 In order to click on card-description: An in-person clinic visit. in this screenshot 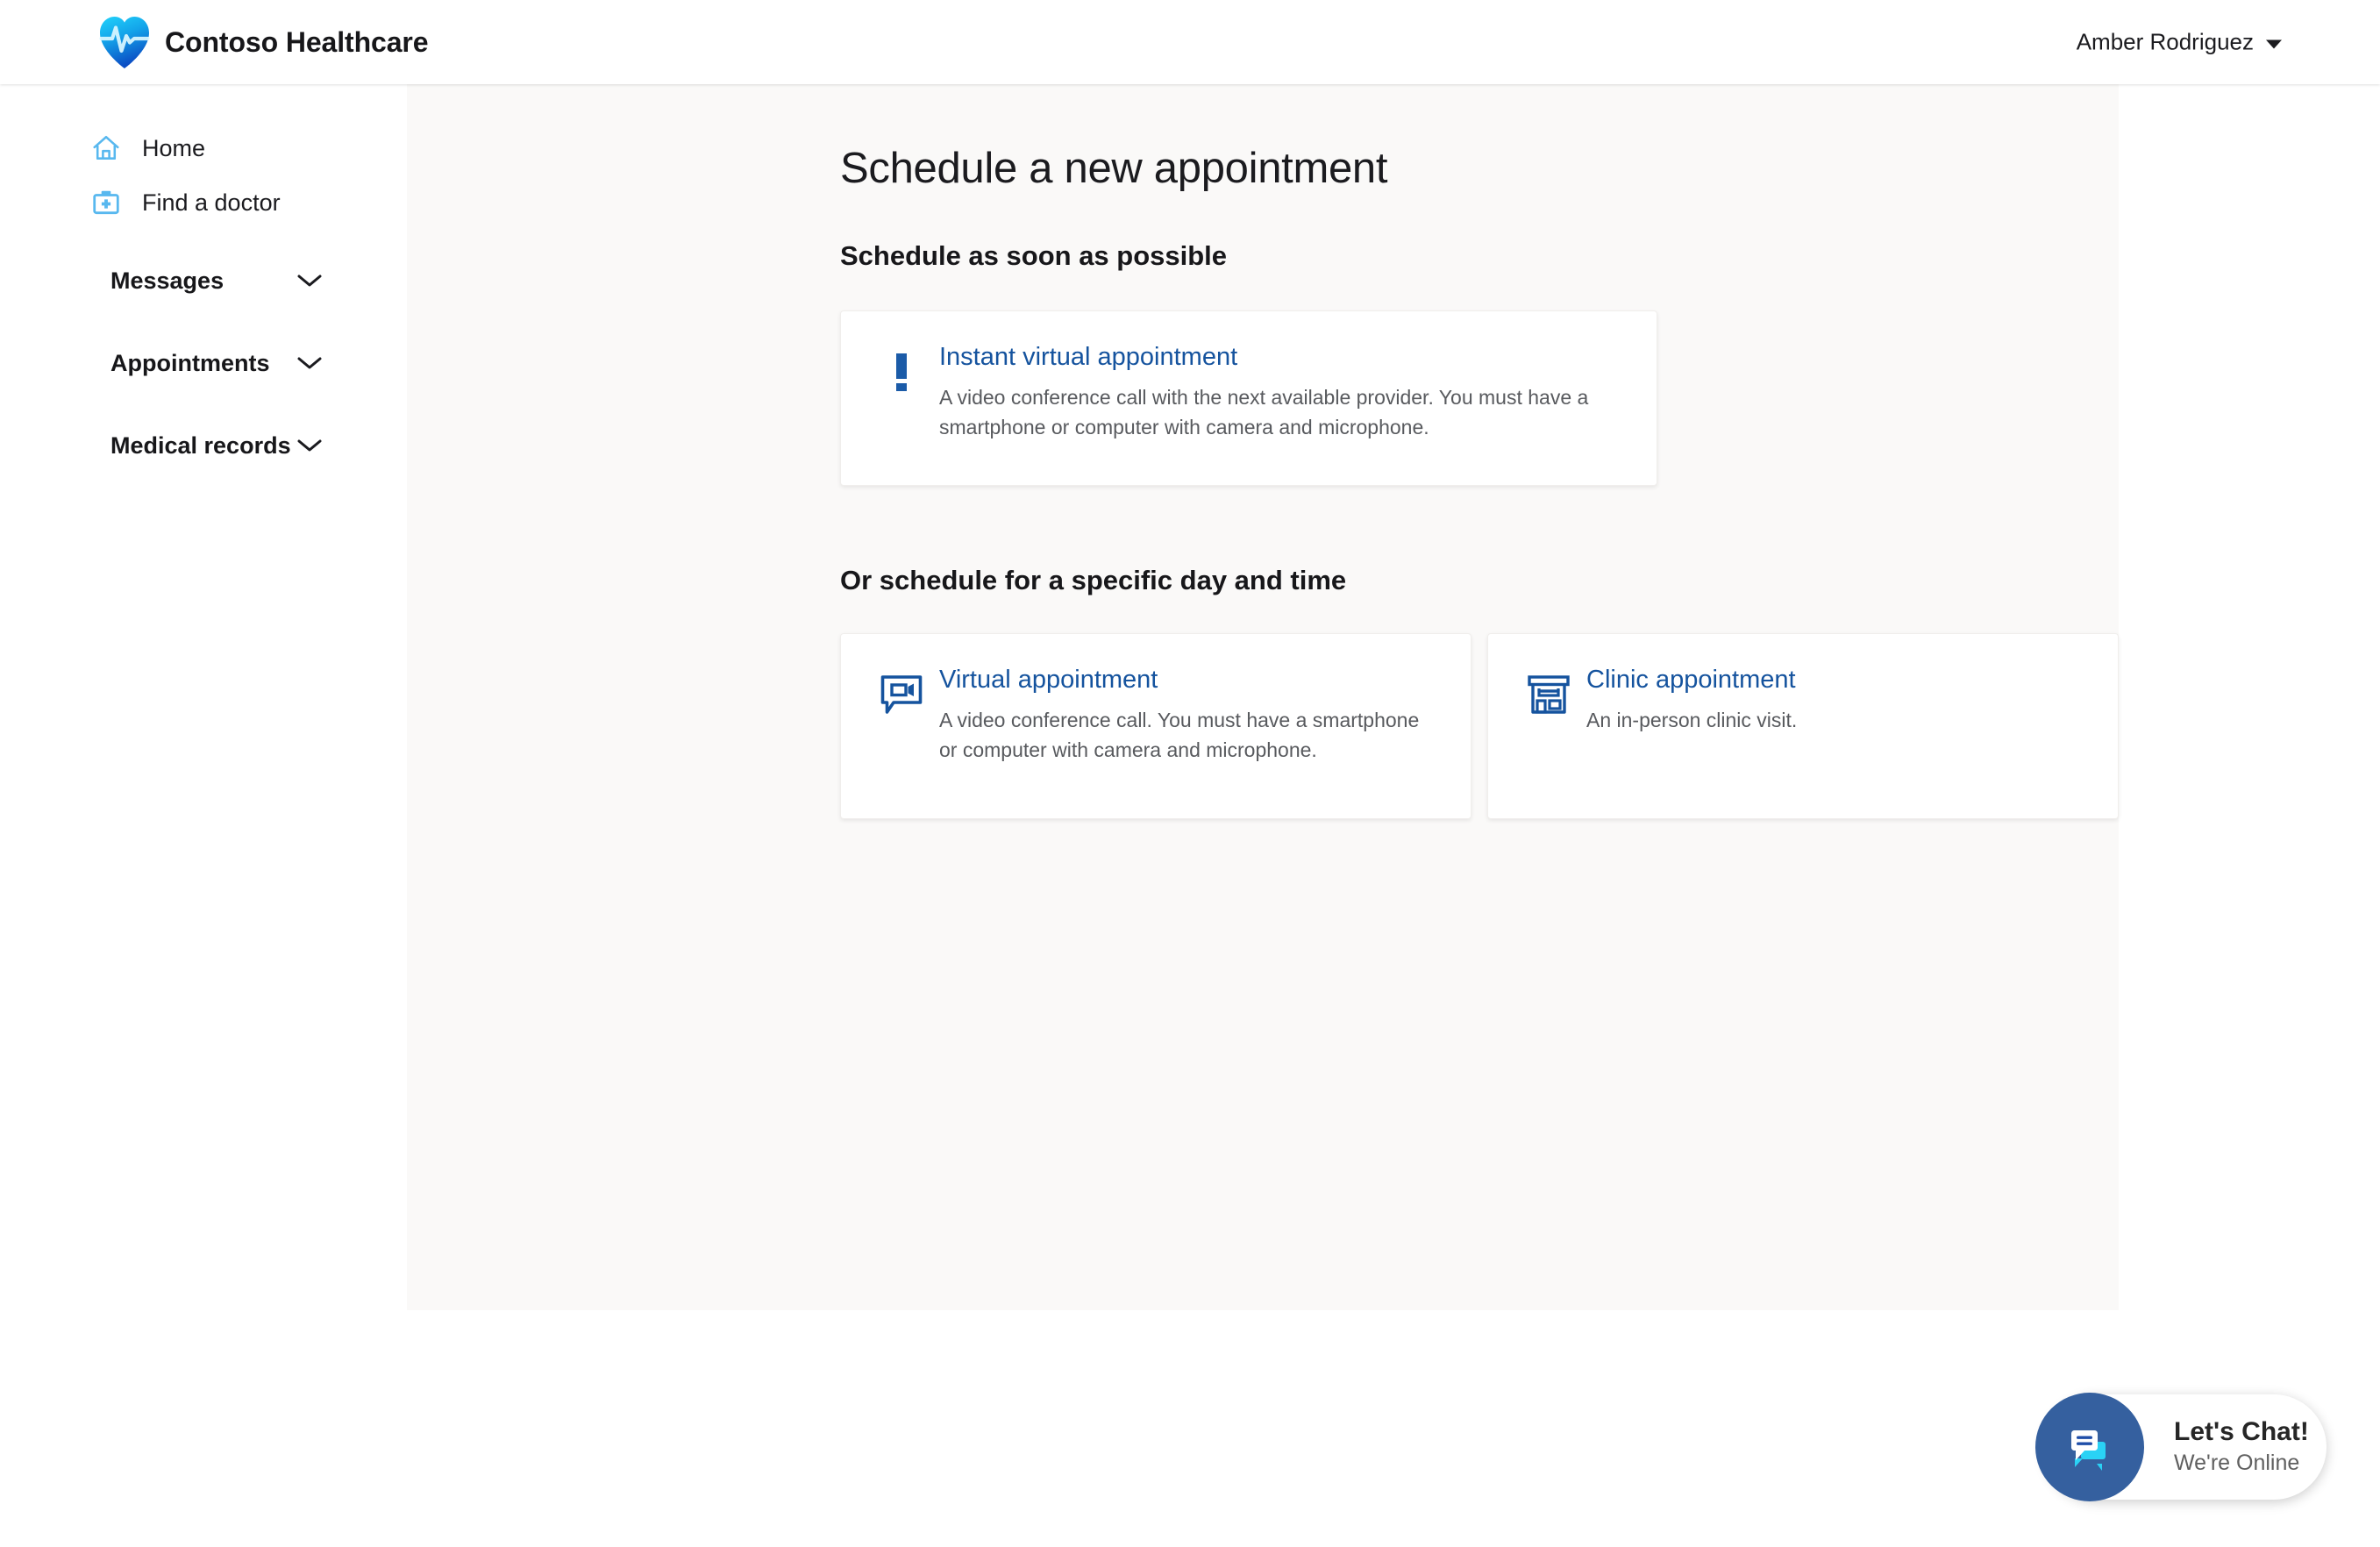, I will do `click(1692, 720)`.